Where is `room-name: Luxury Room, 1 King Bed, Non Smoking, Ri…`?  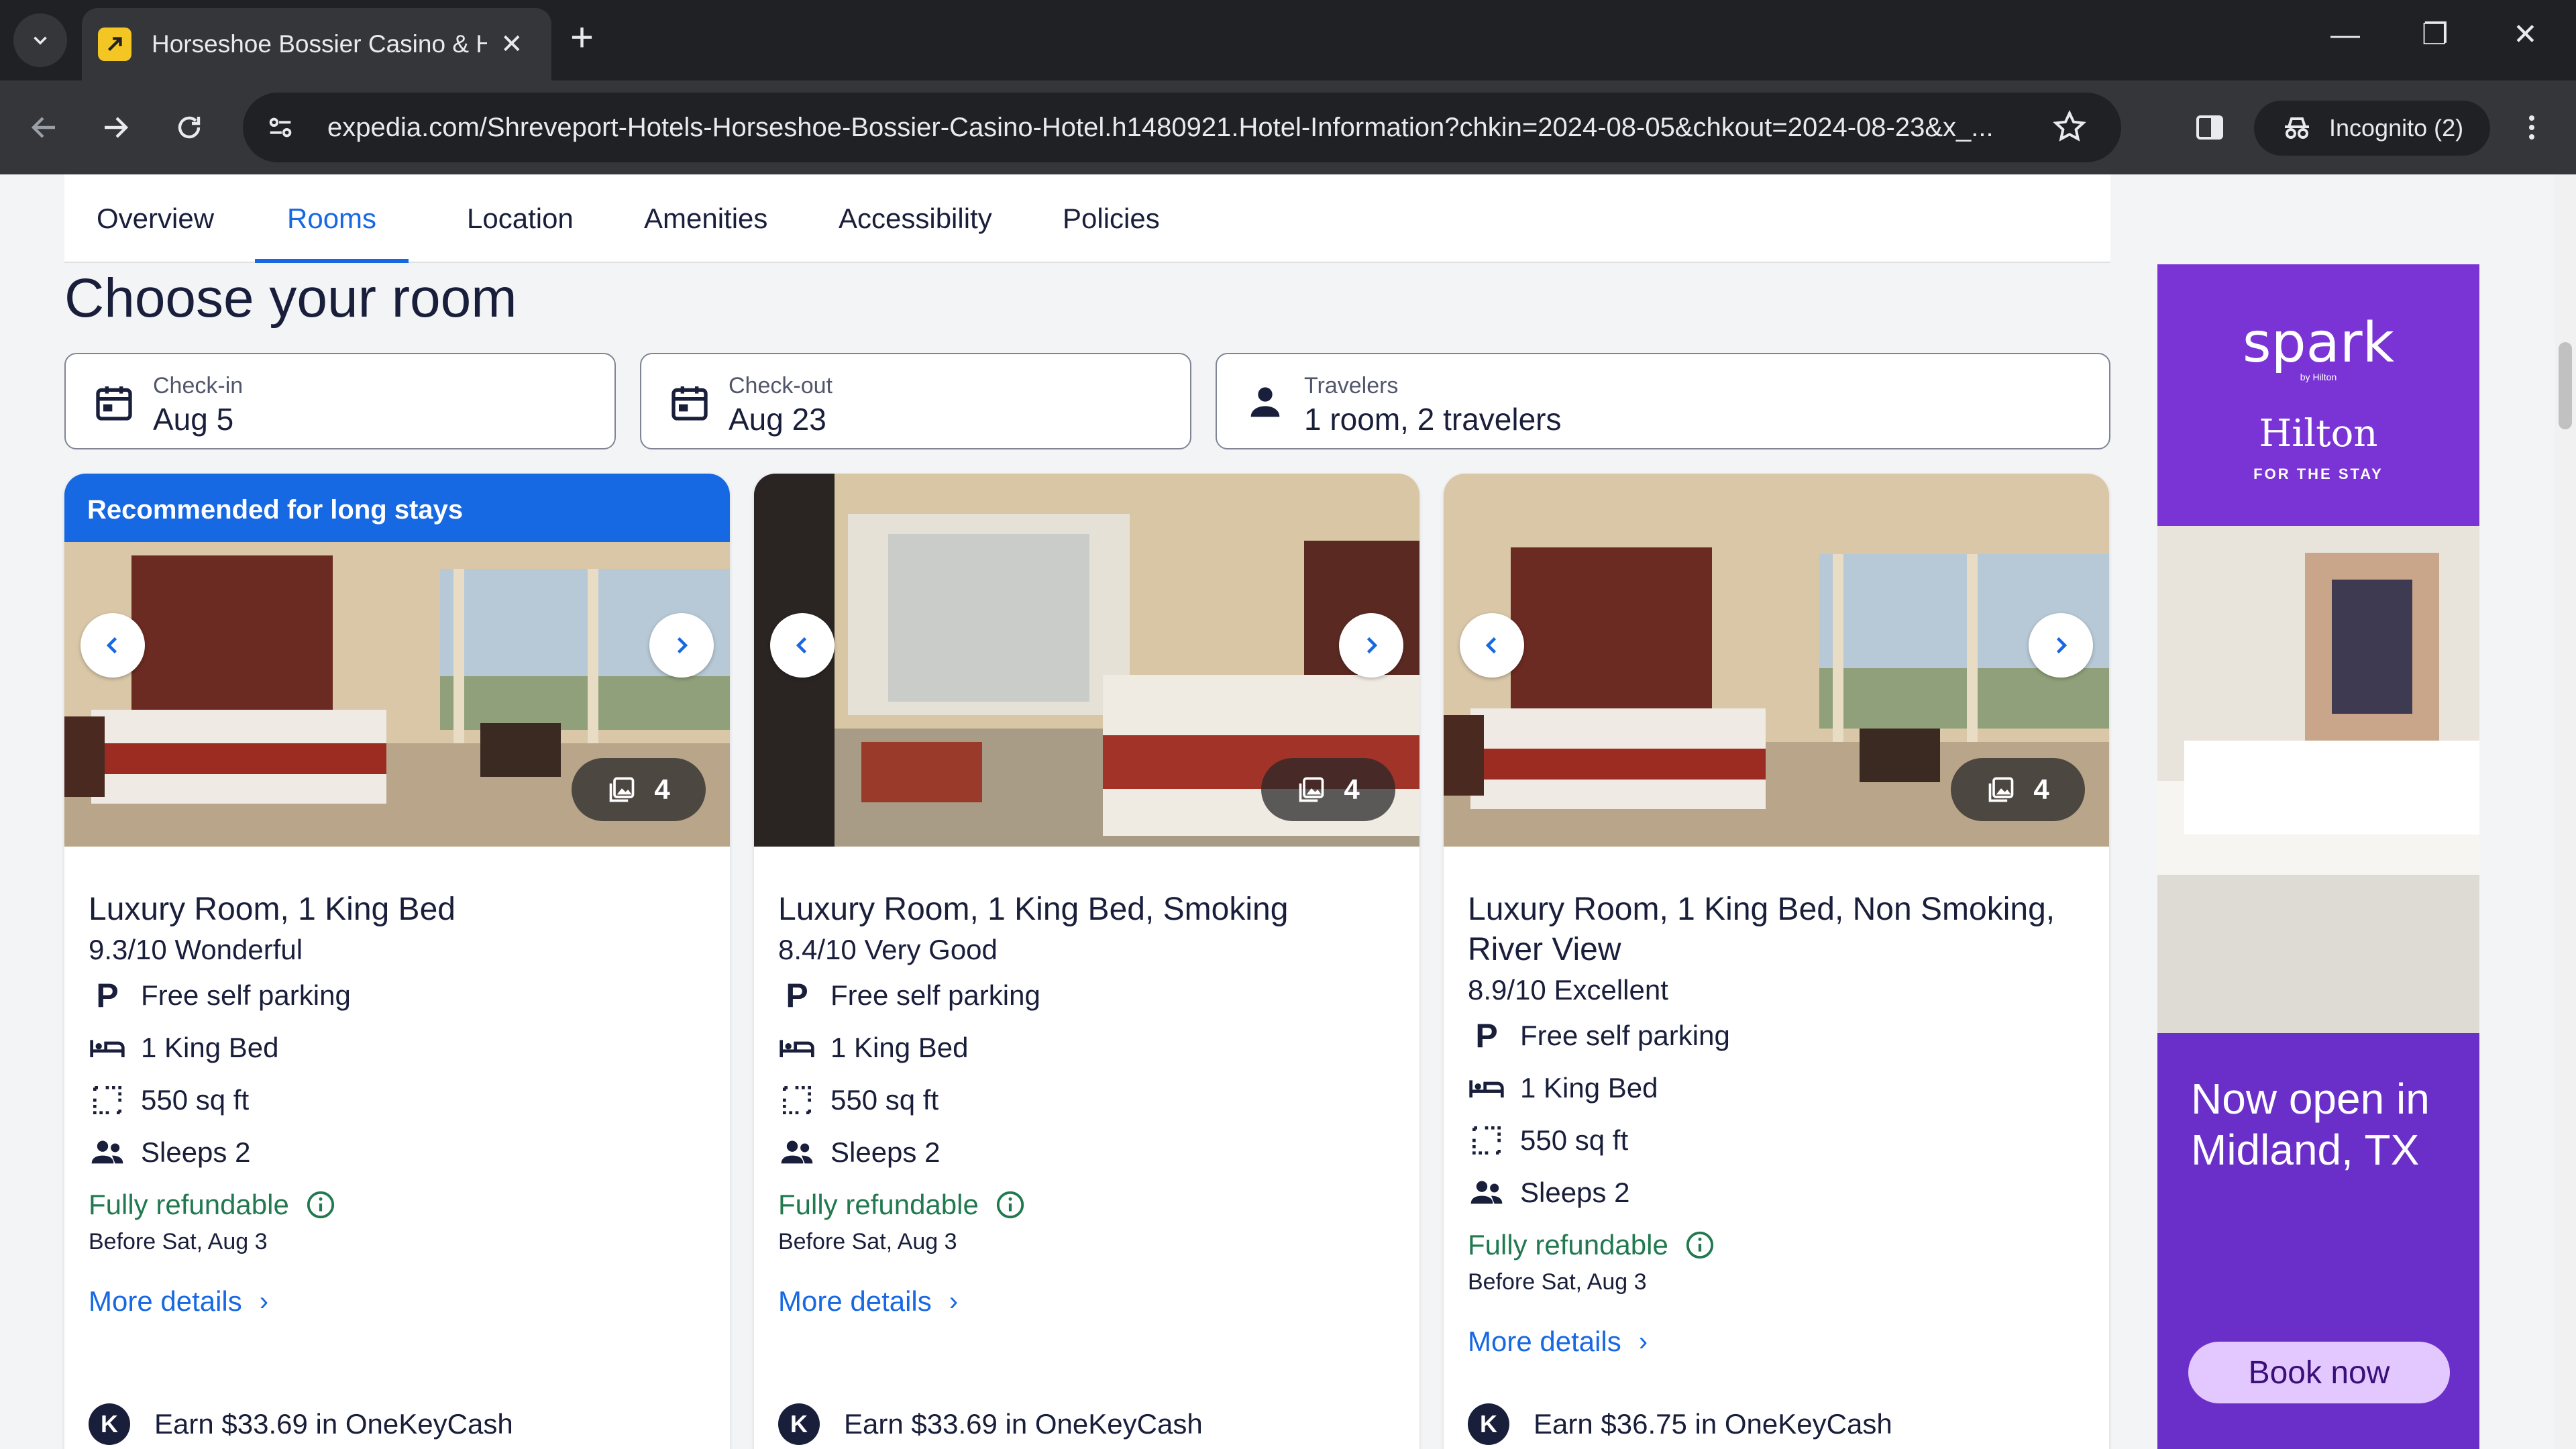
room-name: Luxury Room, 1 King Bed, Non Smoking, Ri… is located at coordinates (1761, 929).